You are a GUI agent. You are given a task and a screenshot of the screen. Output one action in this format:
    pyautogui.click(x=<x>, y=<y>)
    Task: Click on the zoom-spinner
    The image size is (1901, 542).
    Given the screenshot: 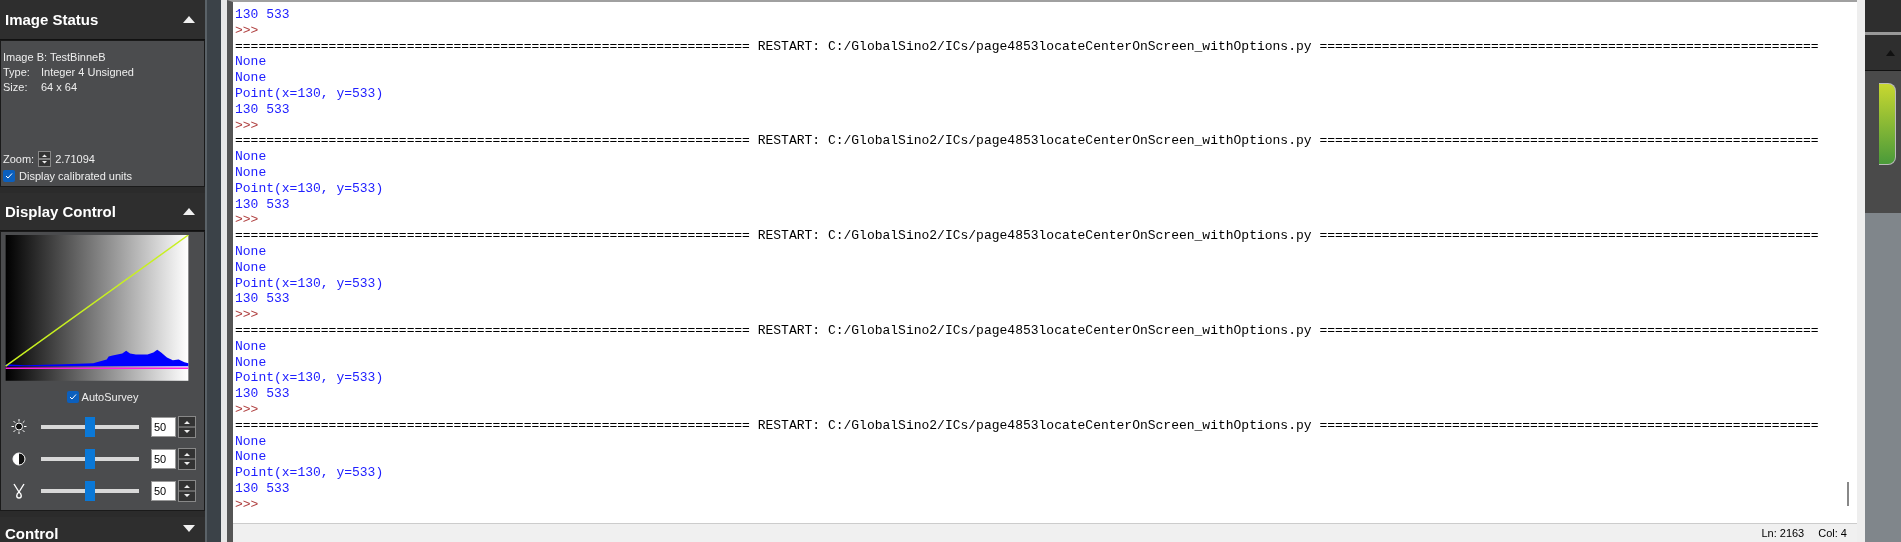 What is the action you would take?
    pyautogui.click(x=45, y=159)
    